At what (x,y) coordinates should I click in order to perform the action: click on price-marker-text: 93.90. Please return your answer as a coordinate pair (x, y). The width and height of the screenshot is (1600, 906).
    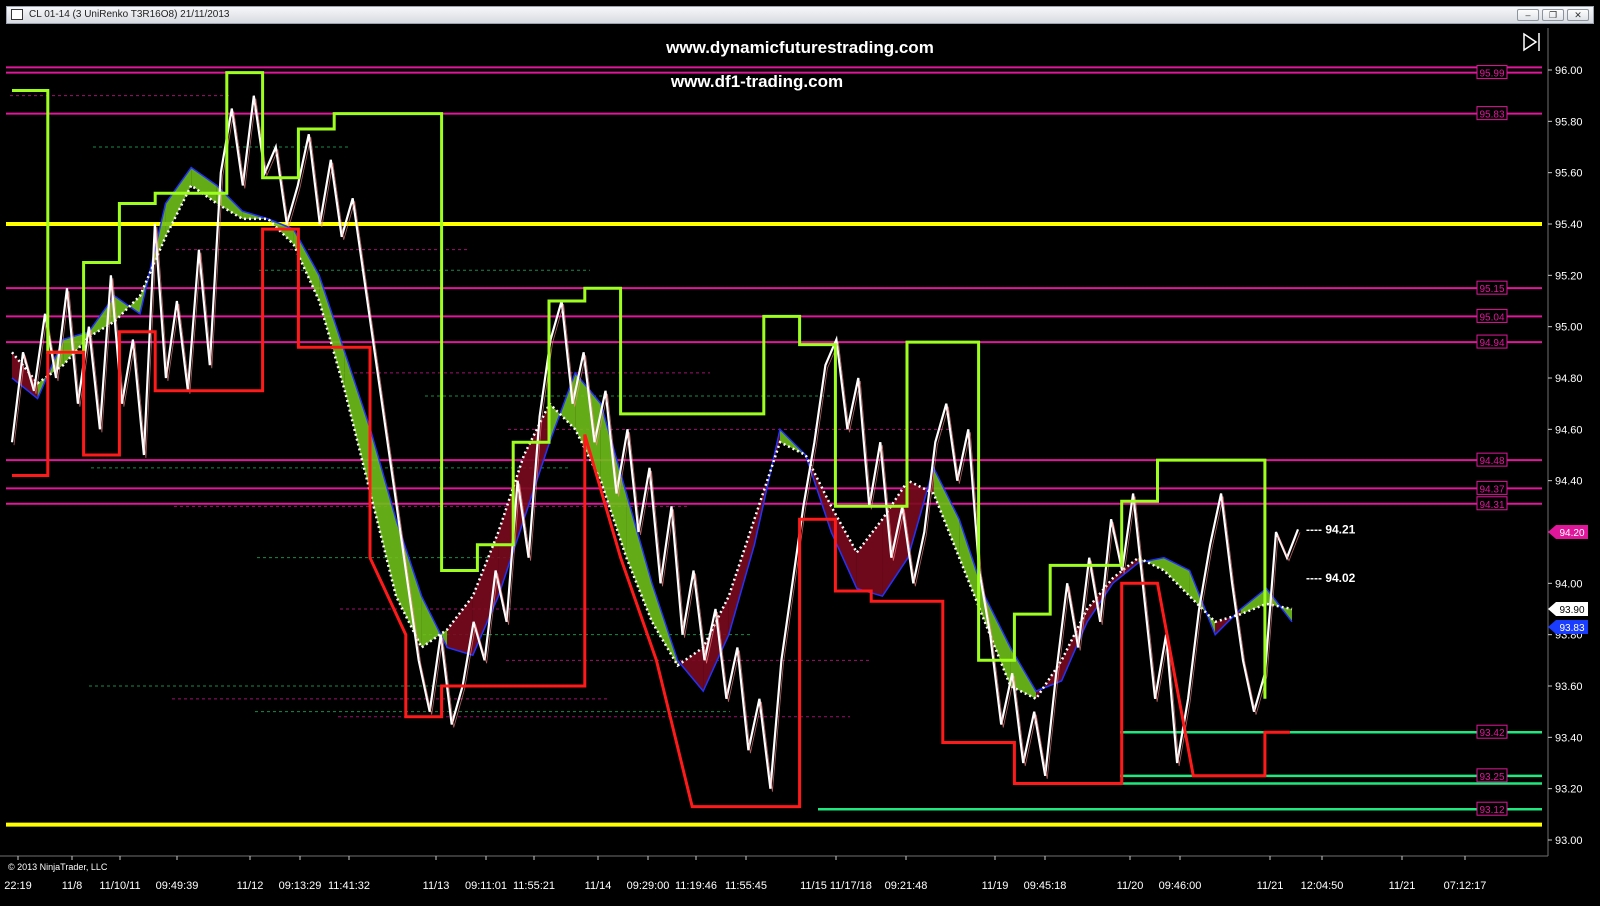
    Looking at the image, I should click on (1571, 610).